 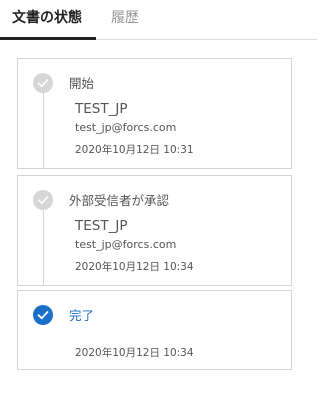 I want to click on step-title: 開始, so click(x=82, y=83).